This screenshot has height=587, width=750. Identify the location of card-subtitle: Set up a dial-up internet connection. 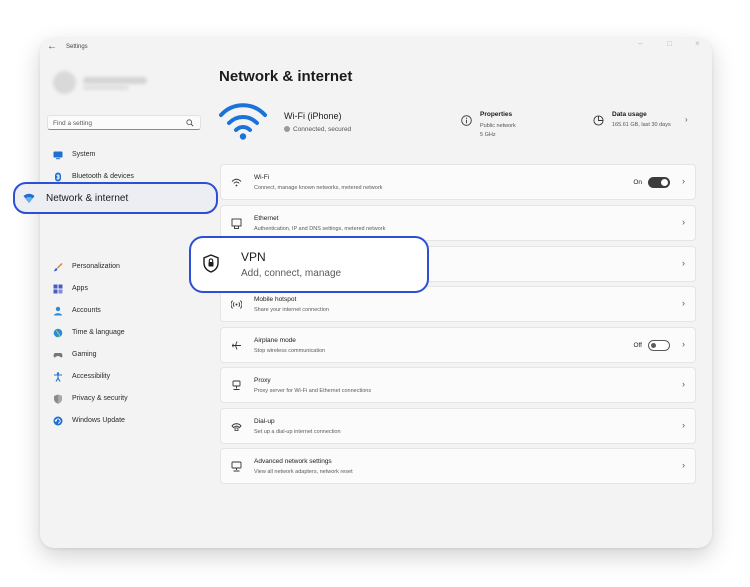
(297, 432).